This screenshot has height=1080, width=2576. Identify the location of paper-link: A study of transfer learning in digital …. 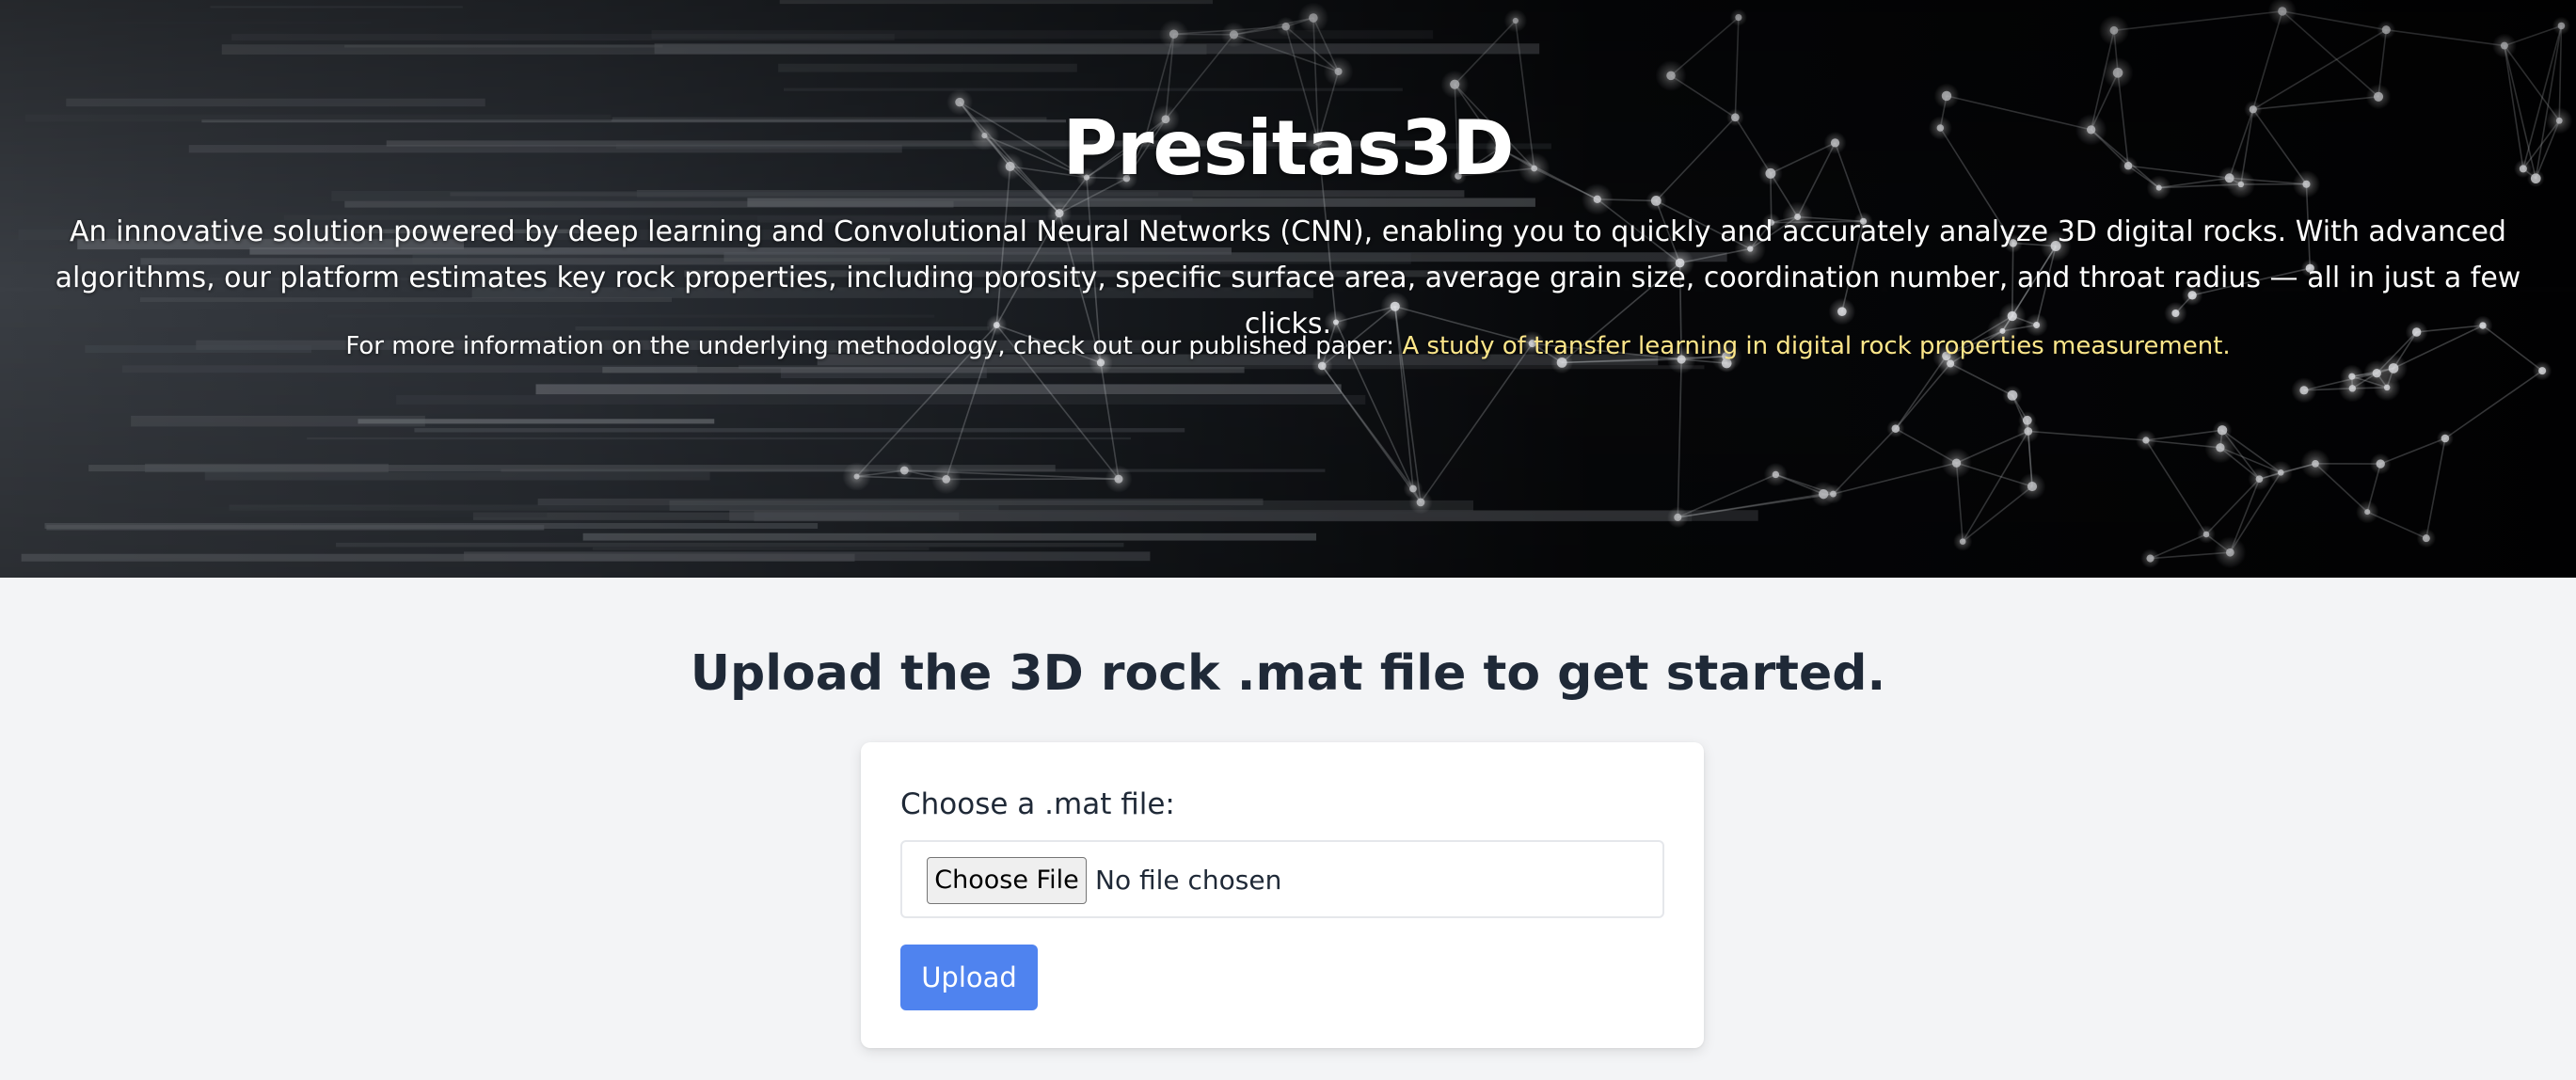
(1816, 346).